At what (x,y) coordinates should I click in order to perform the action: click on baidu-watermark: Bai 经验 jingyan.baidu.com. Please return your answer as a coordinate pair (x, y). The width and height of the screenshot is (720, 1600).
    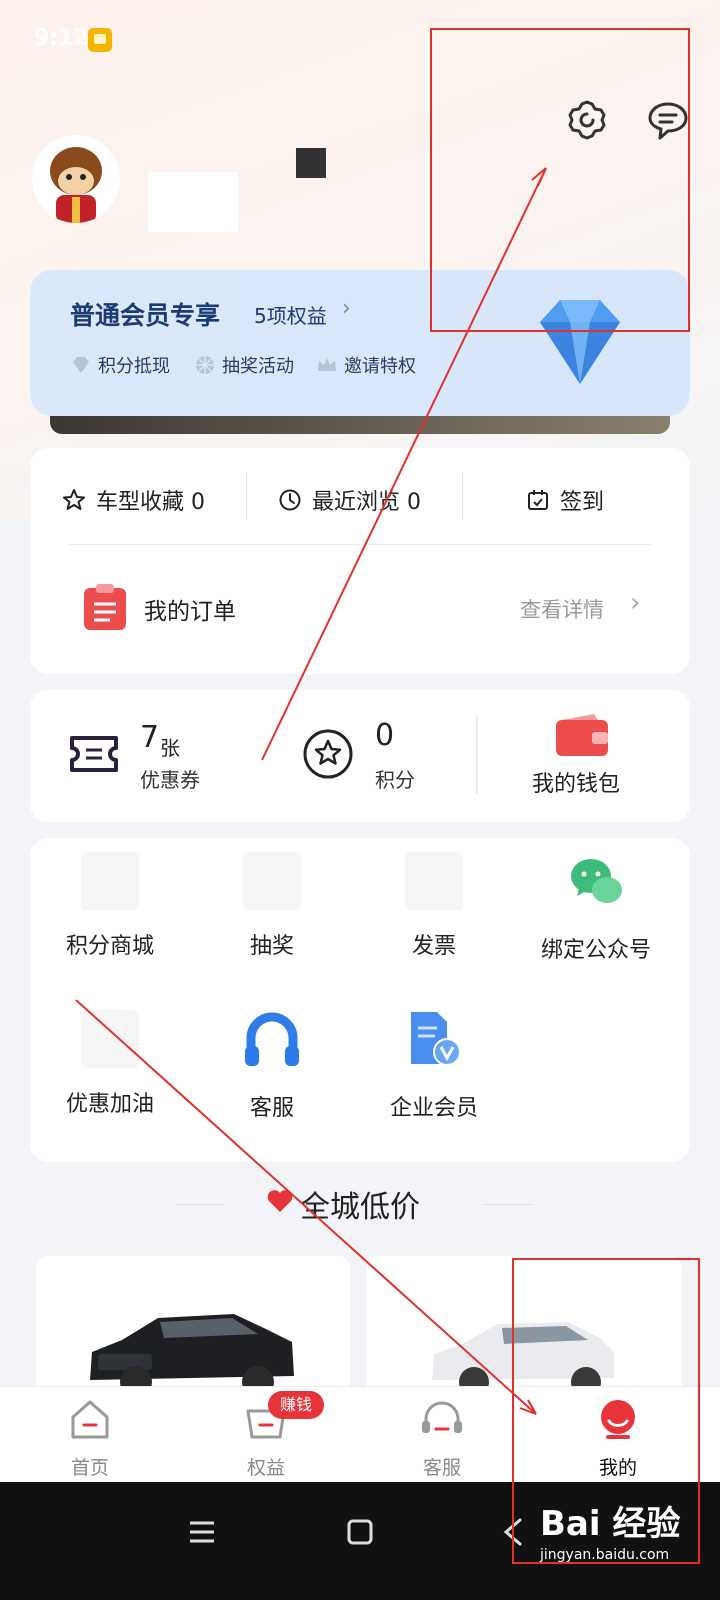
    Looking at the image, I should click on (610, 1529).